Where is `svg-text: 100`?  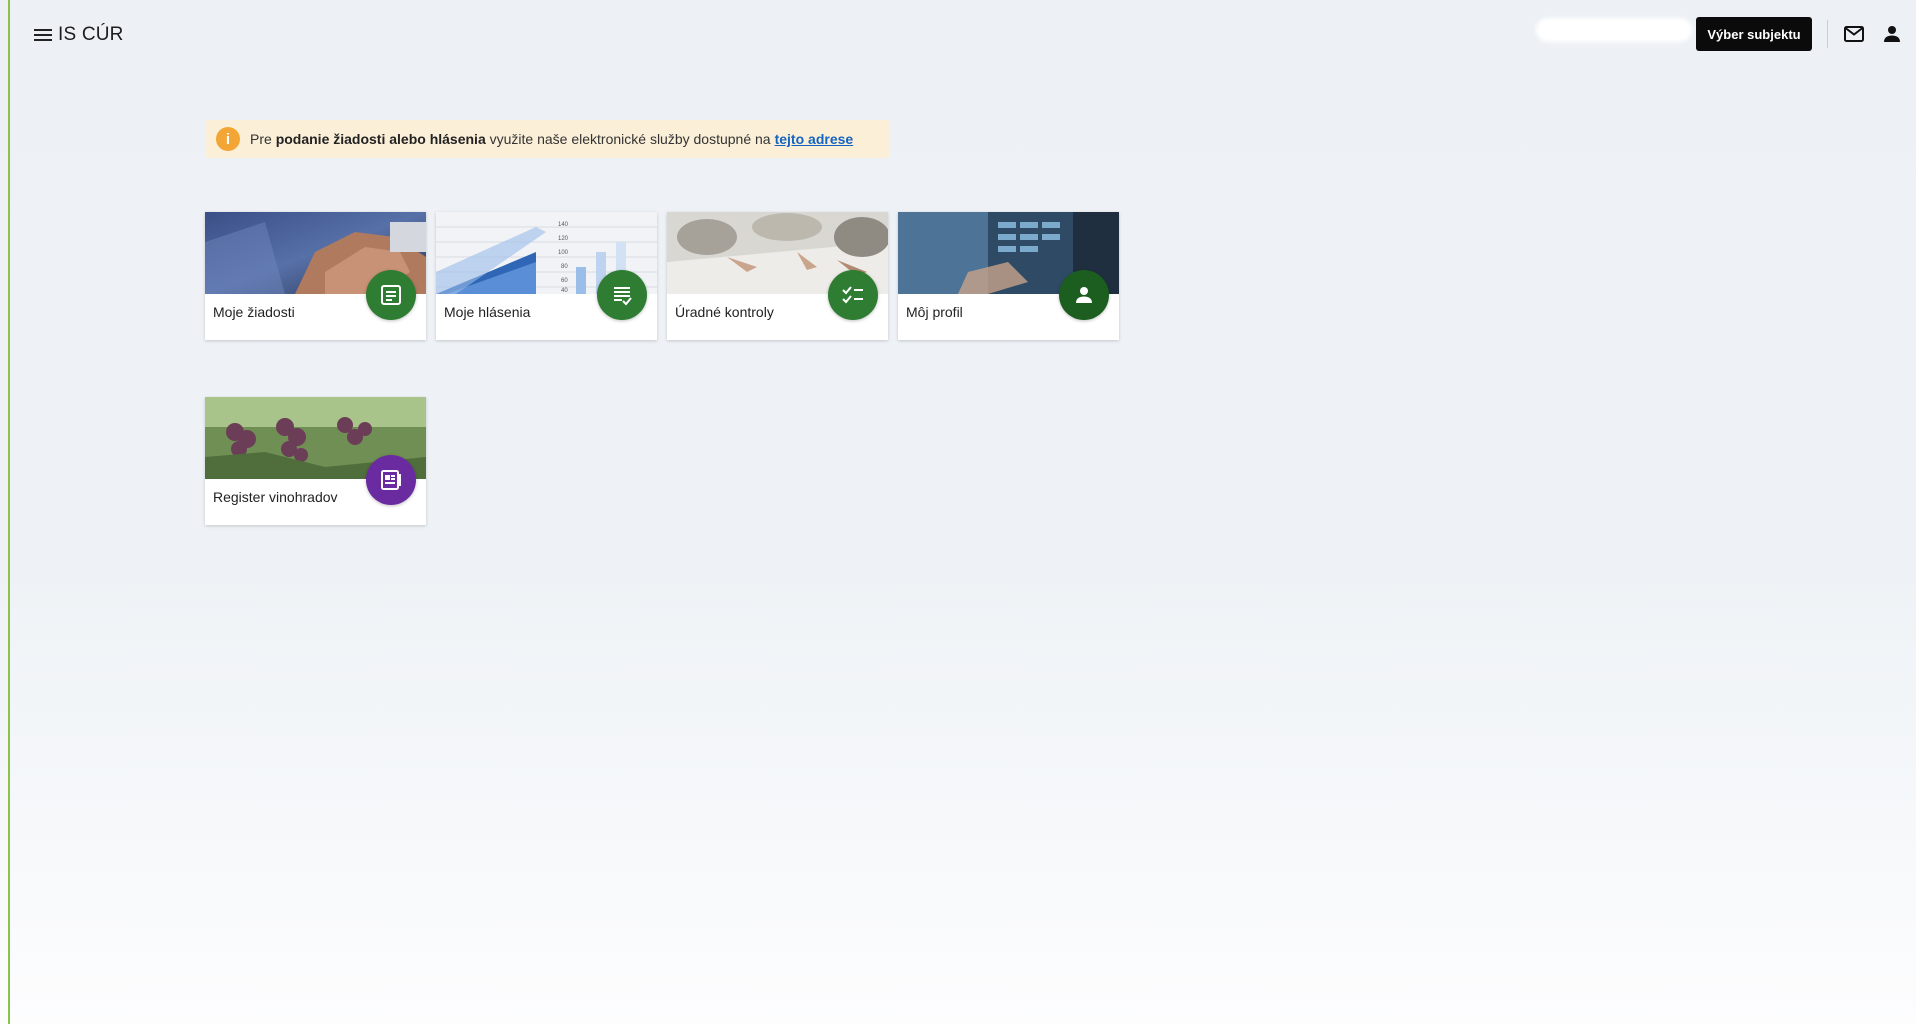 svg-text: 100 is located at coordinates (563, 253).